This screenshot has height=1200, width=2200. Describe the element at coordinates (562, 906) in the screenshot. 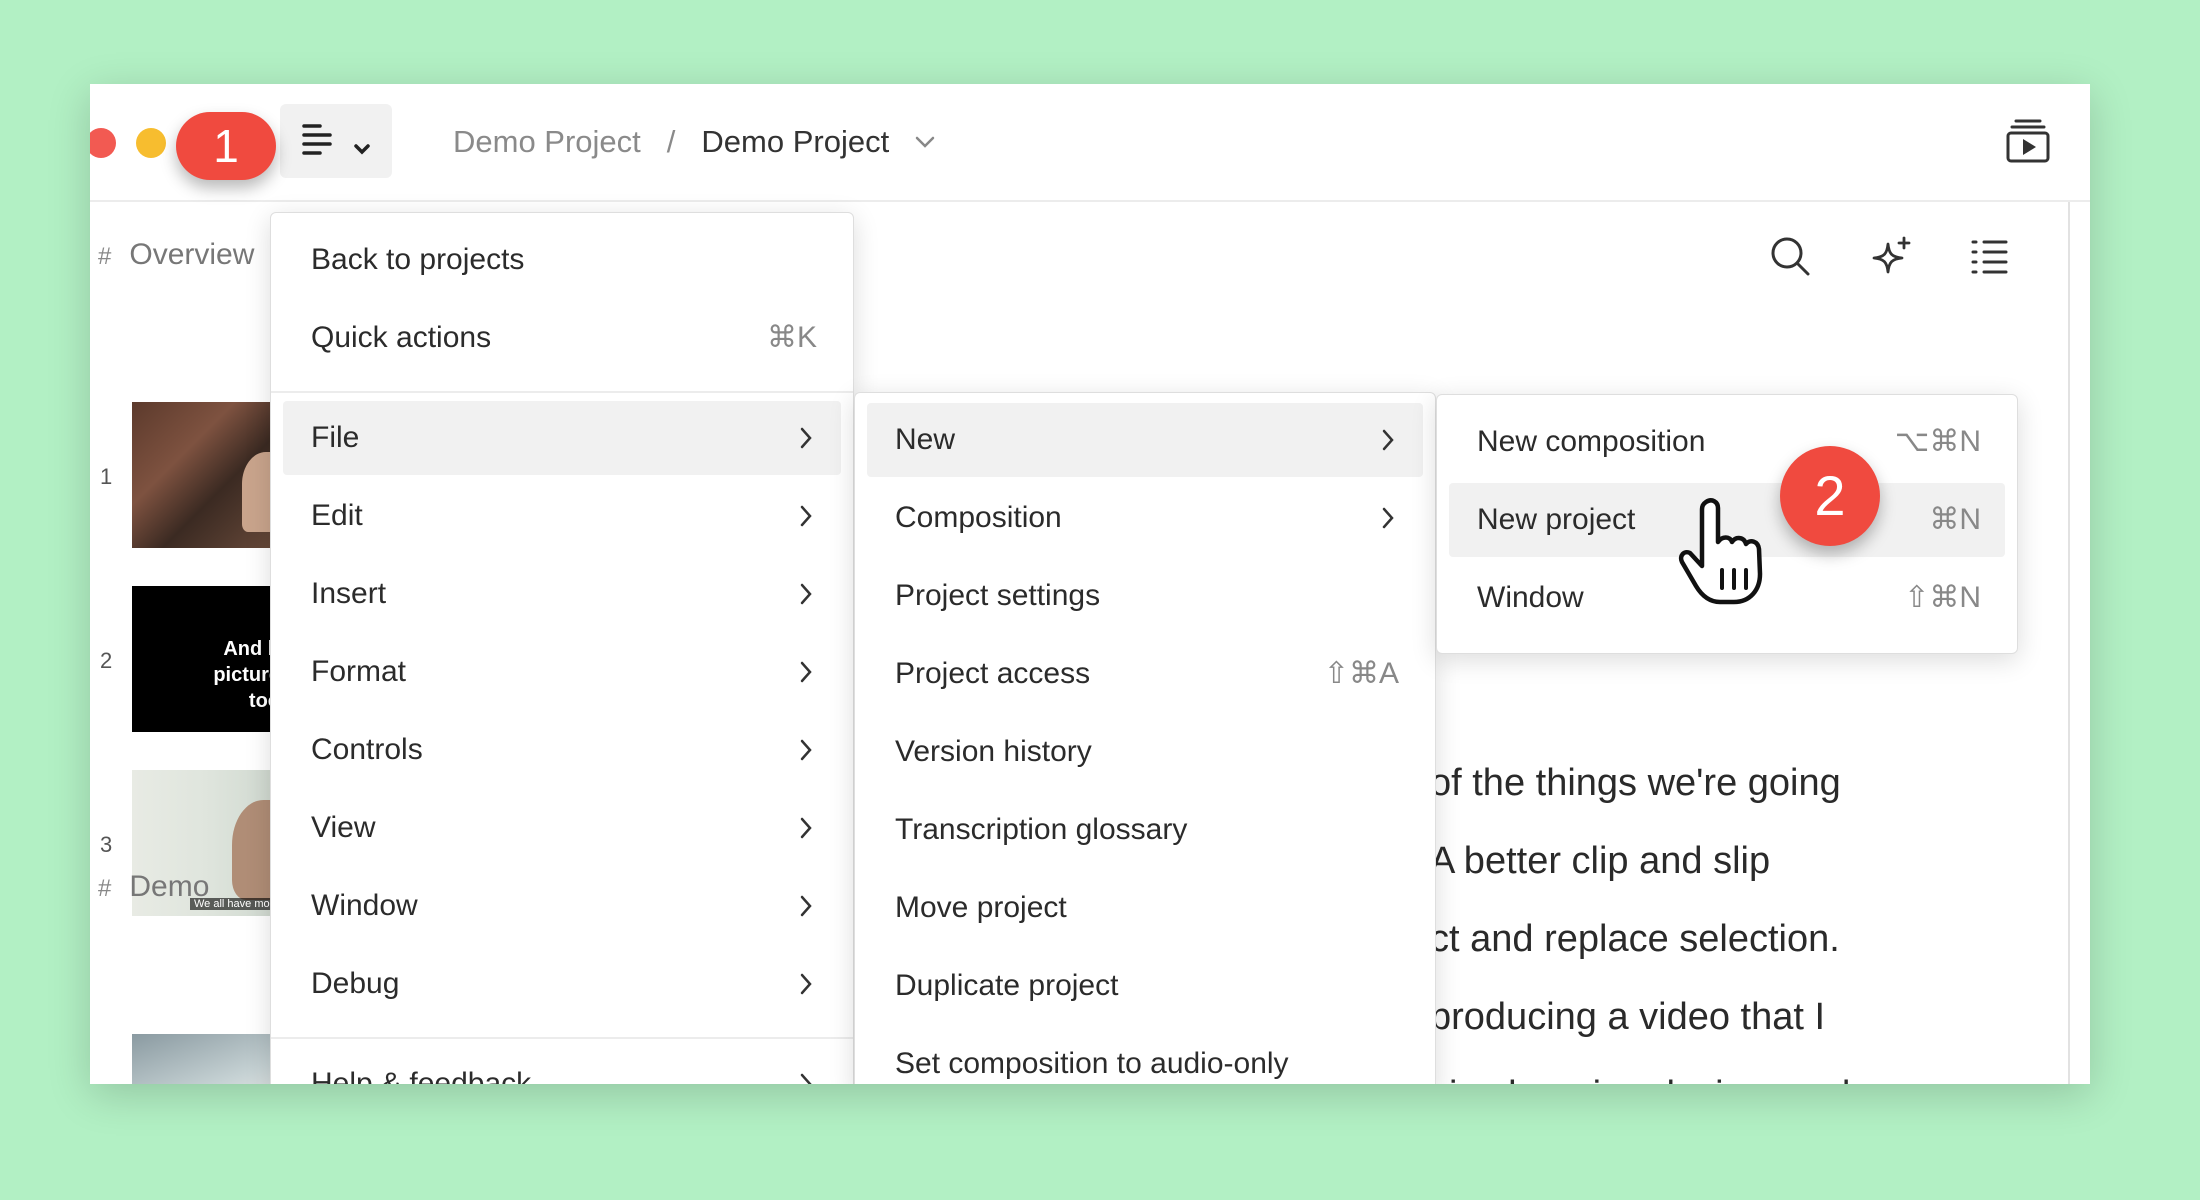

I see `menu-item-window: Window` at that location.